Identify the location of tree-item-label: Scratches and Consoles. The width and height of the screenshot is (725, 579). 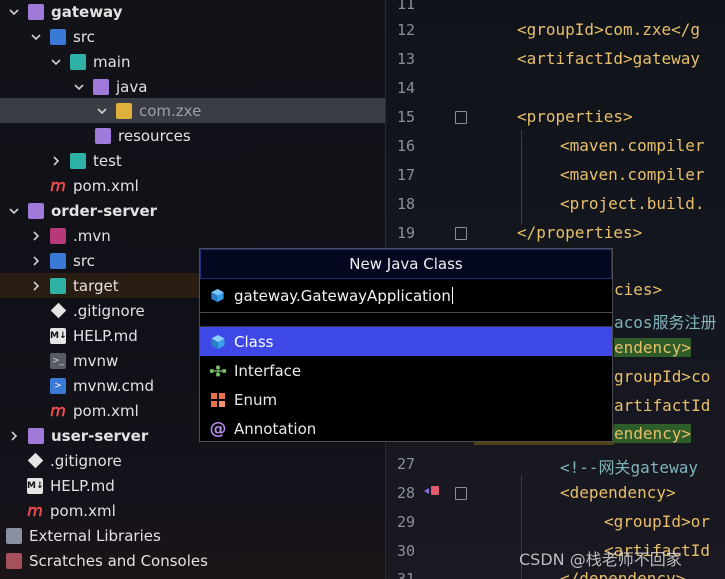
(118, 560).